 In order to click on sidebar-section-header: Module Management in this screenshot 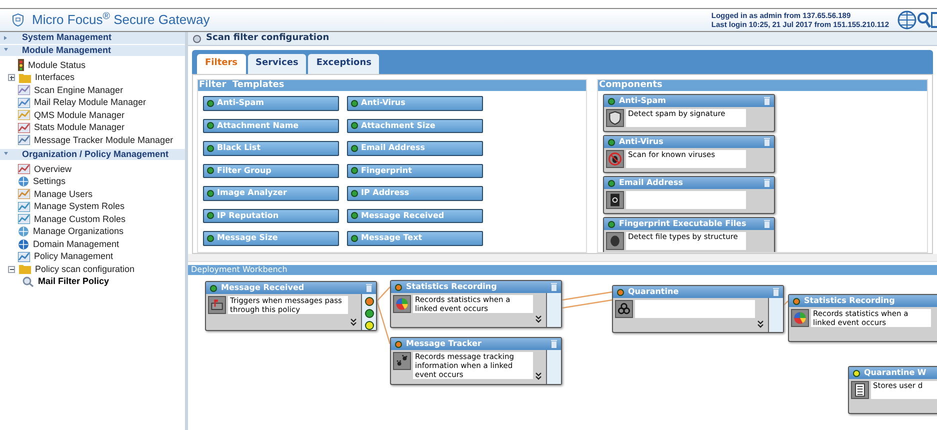, I will do `click(92, 50)`.